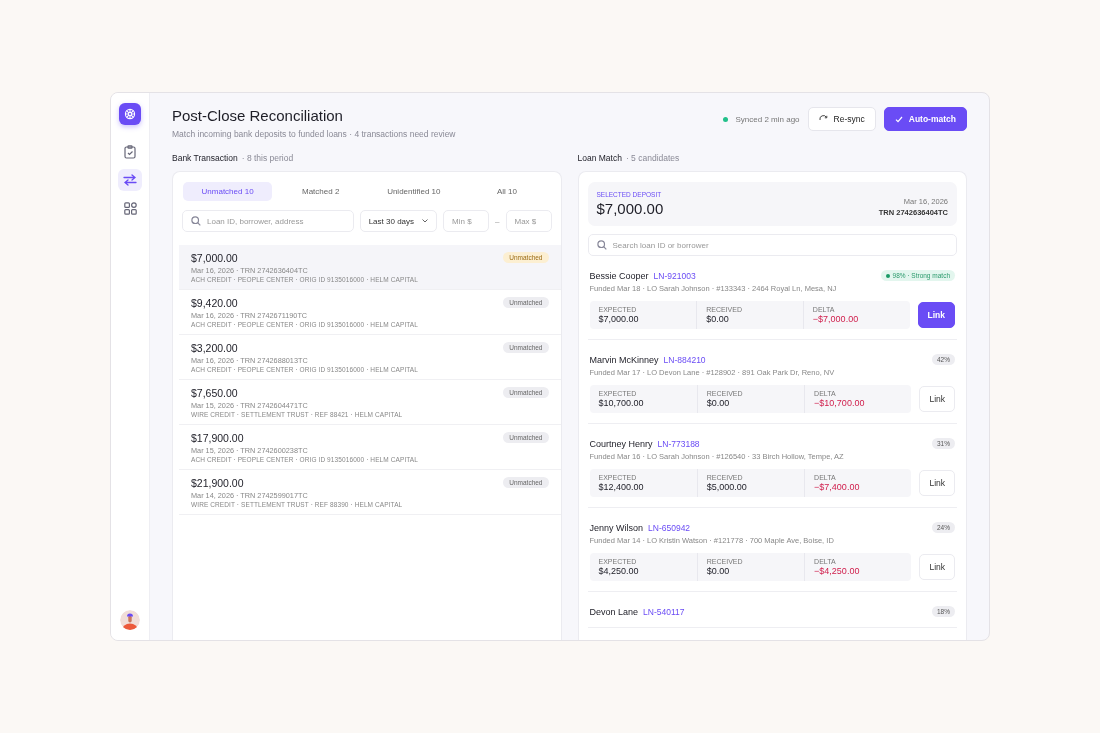 The image size is (1100, 733). I want to click on delta-amount: −$7,400.00, so click(837, 487).